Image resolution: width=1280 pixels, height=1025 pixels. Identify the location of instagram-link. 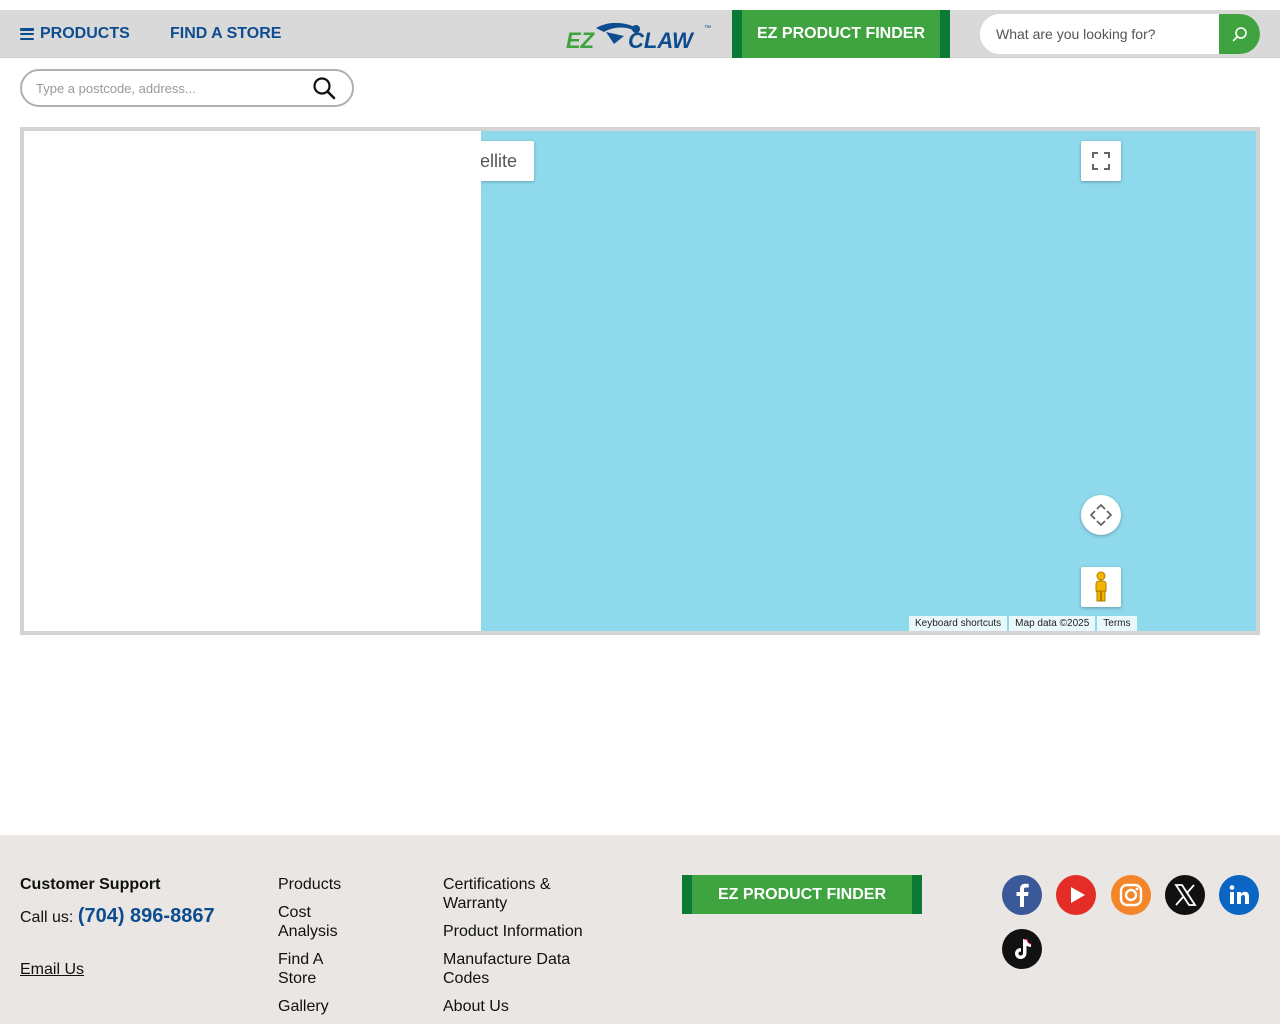
(1131, 895).